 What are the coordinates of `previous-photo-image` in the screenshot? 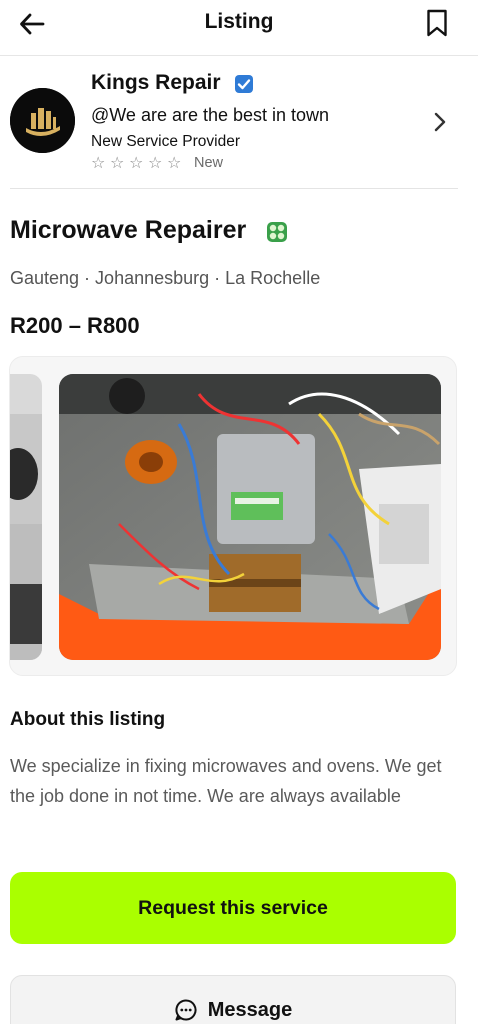 It's located at (26, 517).